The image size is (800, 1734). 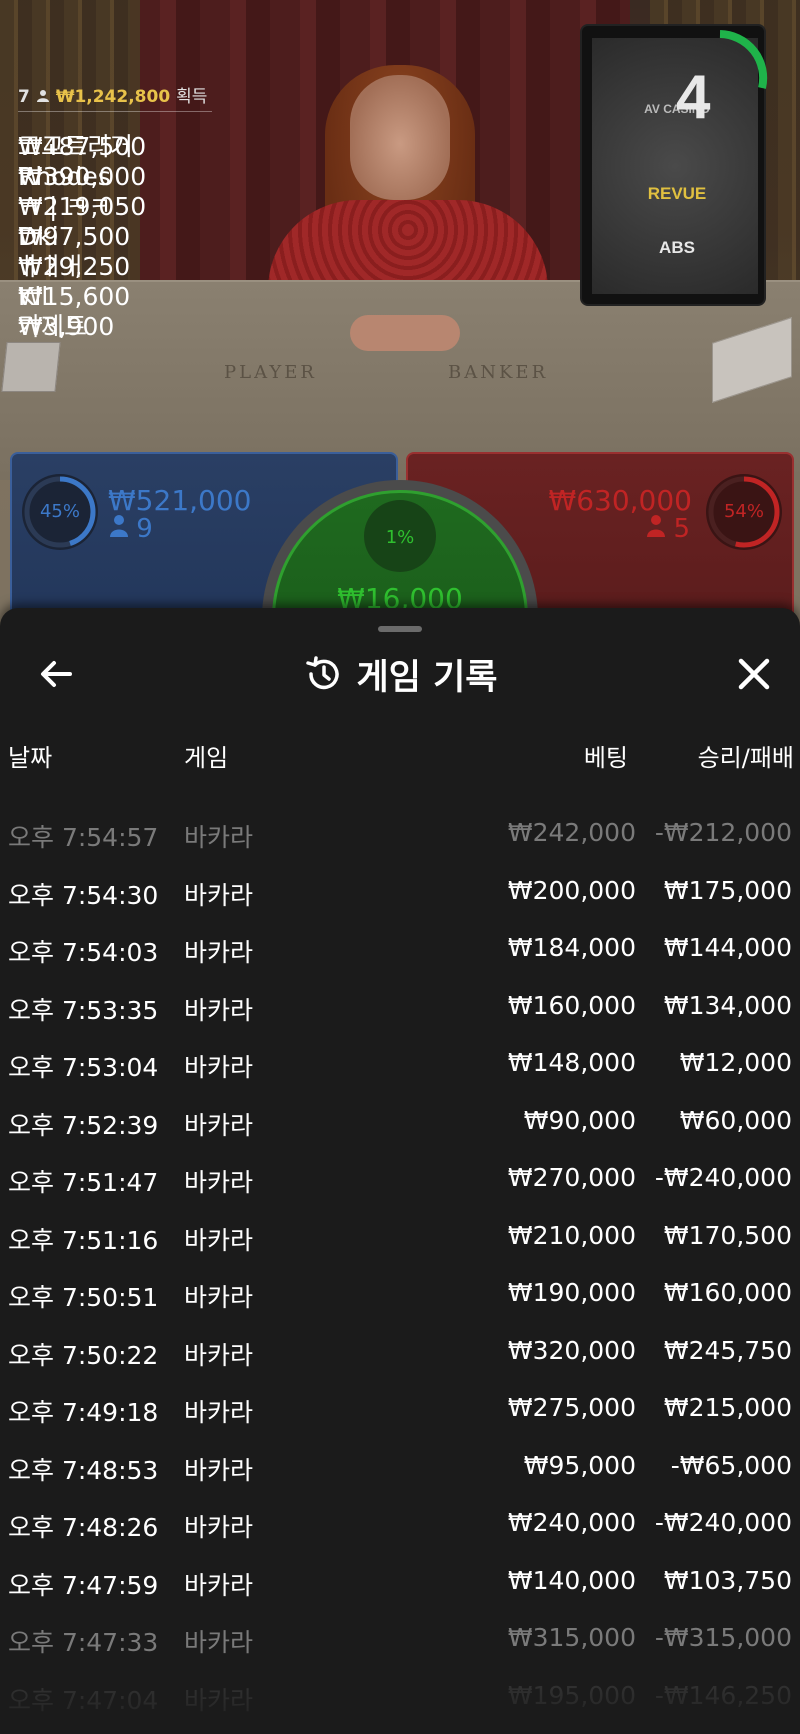 What do you see at coordinates (677, 247) in the screenshot?
I see `monitor-logo-abs: ABS` at bounding box center [677, 247].